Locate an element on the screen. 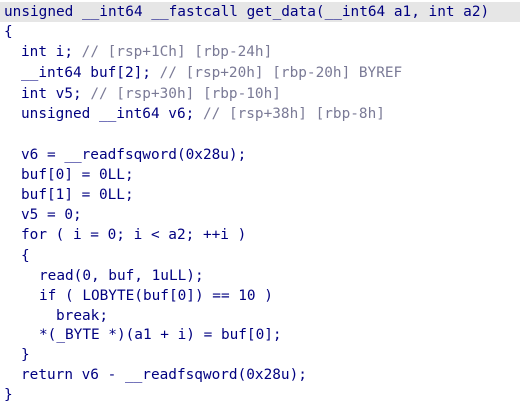  decl-v5-comment: // [rsp+30h] [rbp-10h] is located at coordinates (185, 94).